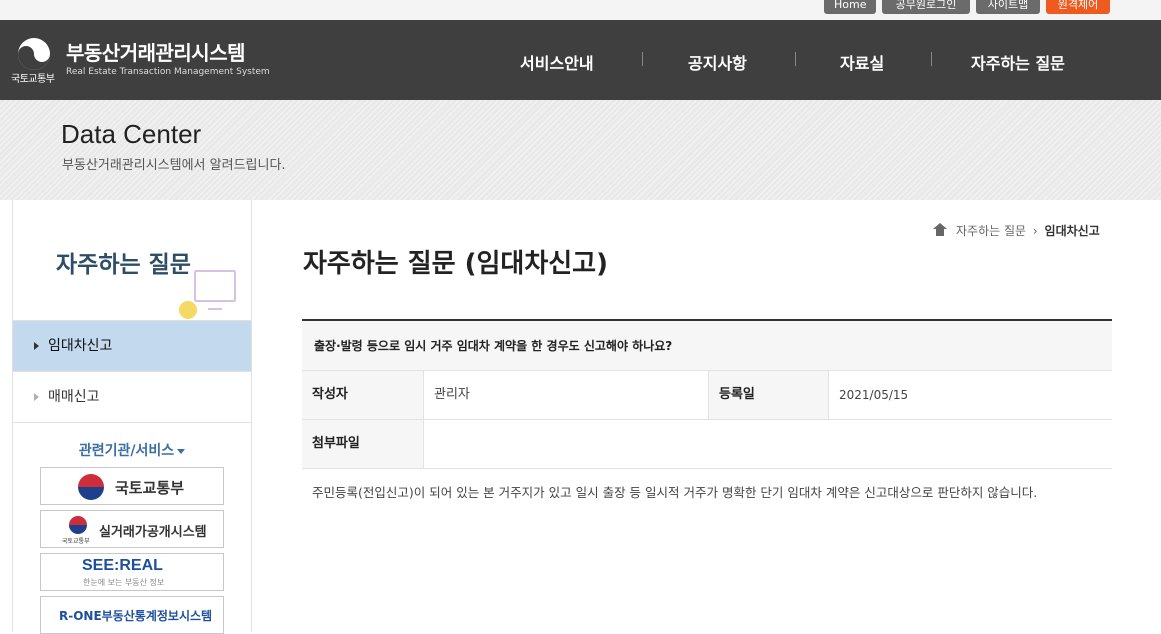  What do you see at coordinates (153, 532) in the screenshot?
I see `real-price-label: 실거래가공개시스템` at bounding box center [153, 532].